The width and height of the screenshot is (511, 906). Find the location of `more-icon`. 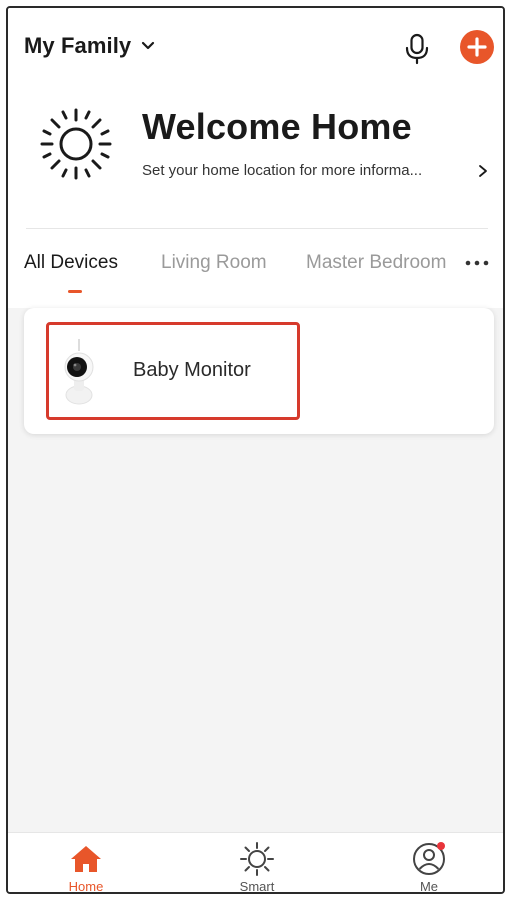

more-icon is located at coordinates (477, 263).